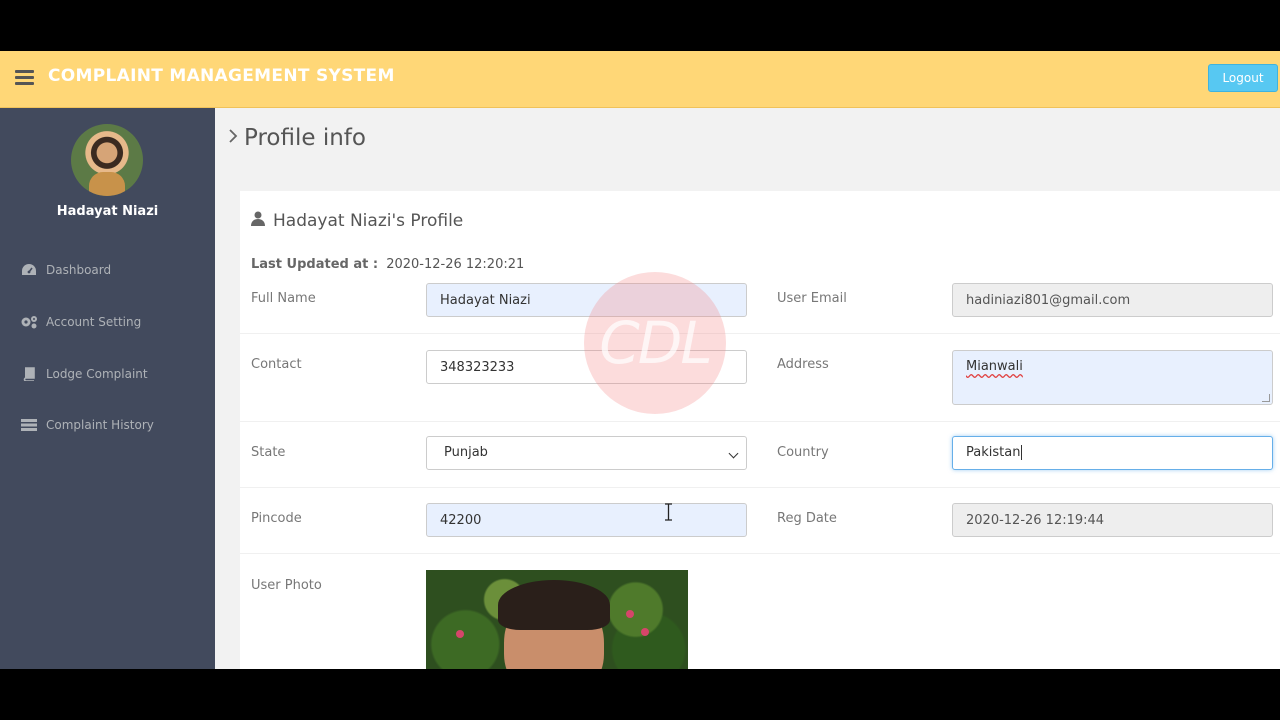 The image size is (1280, 720). Describe the element at coordinates (29, 322) in the screenshot. I see `cogs-icon` at that location.